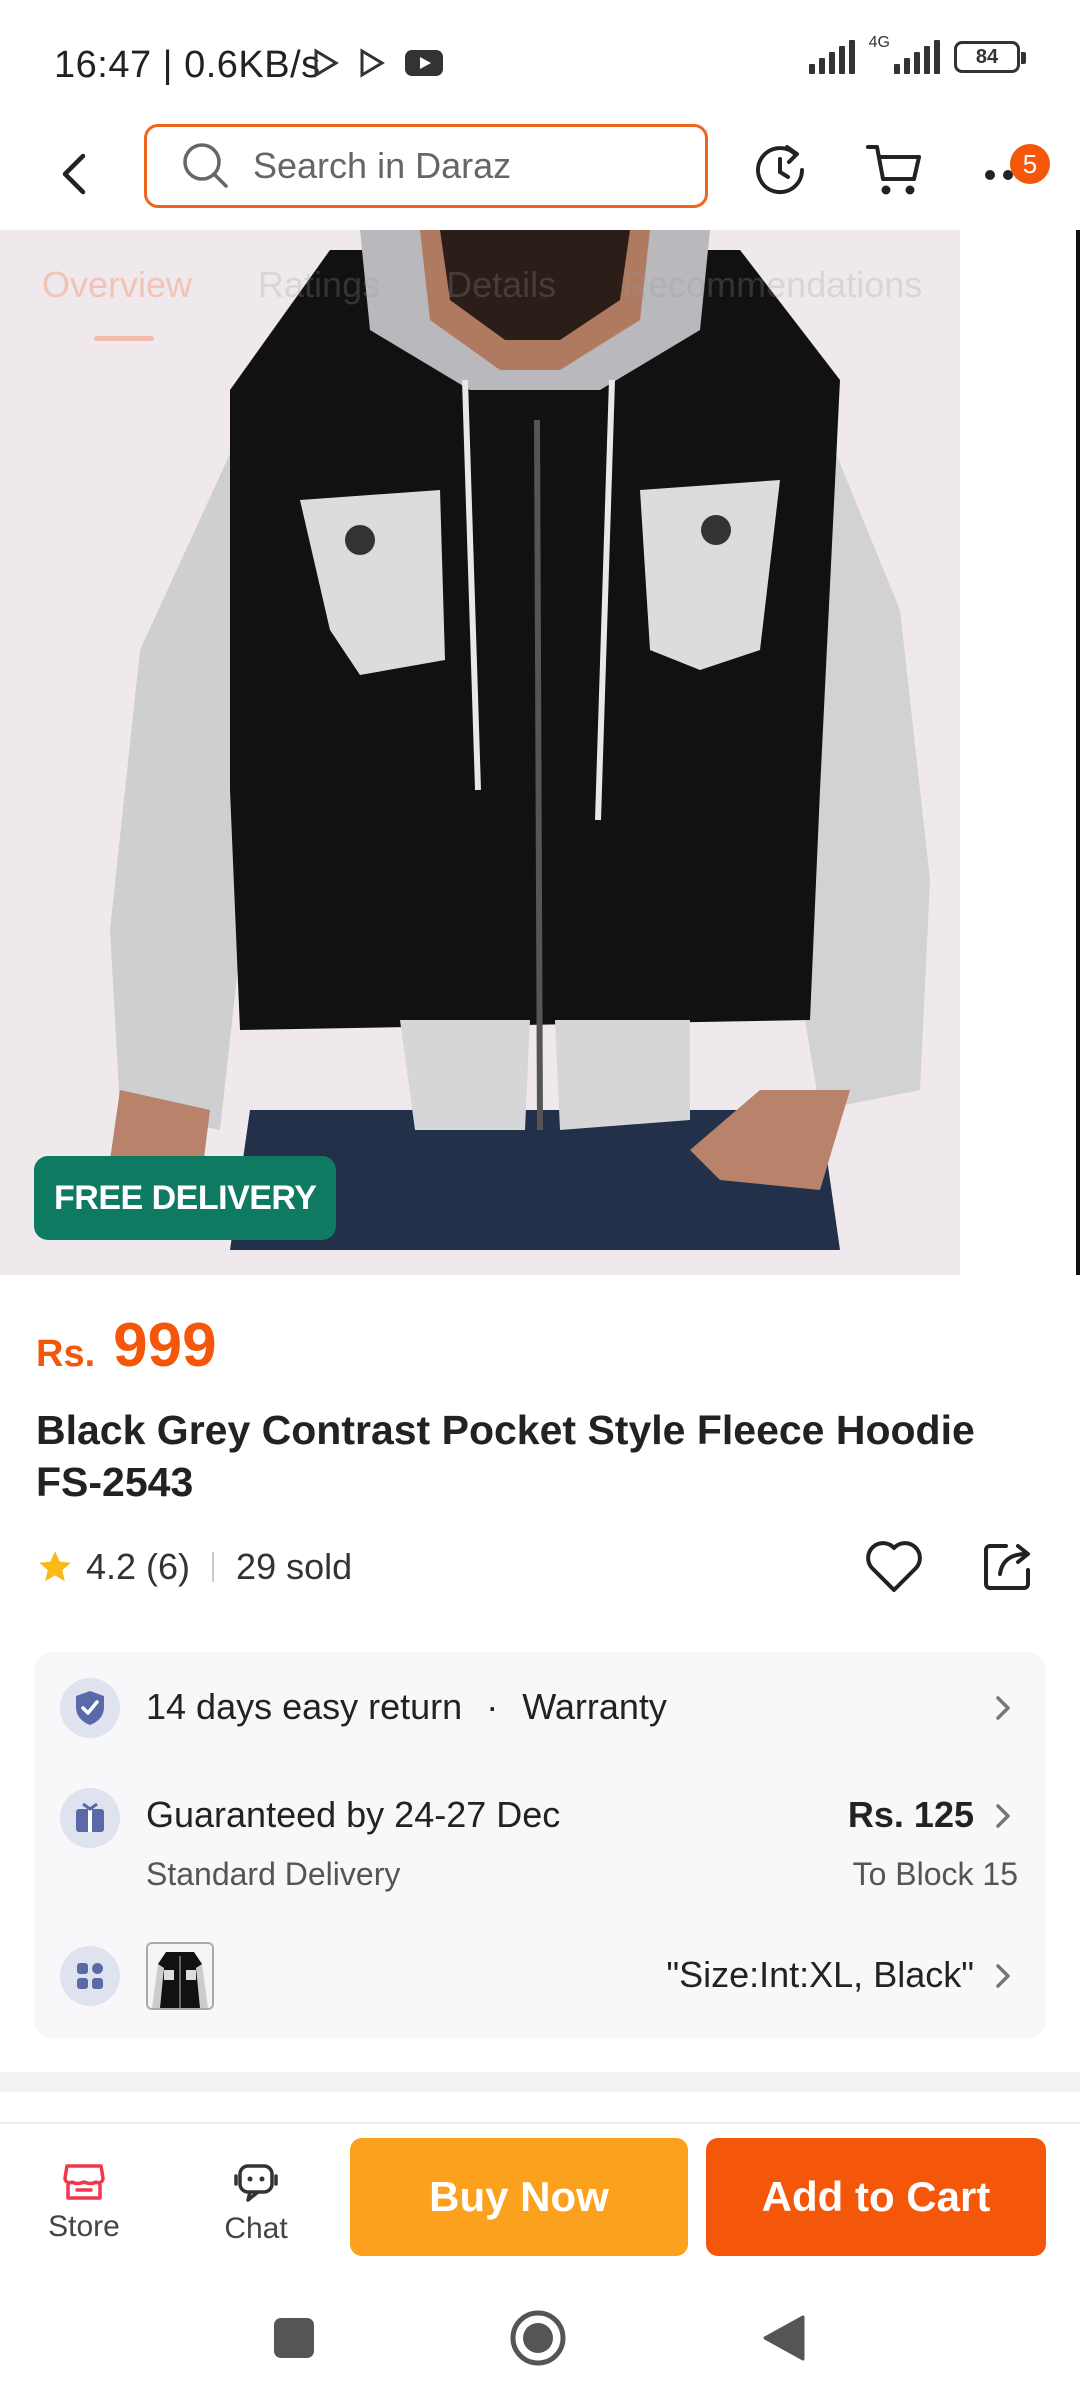  I want to click on star-icon, so click(55, 1566).